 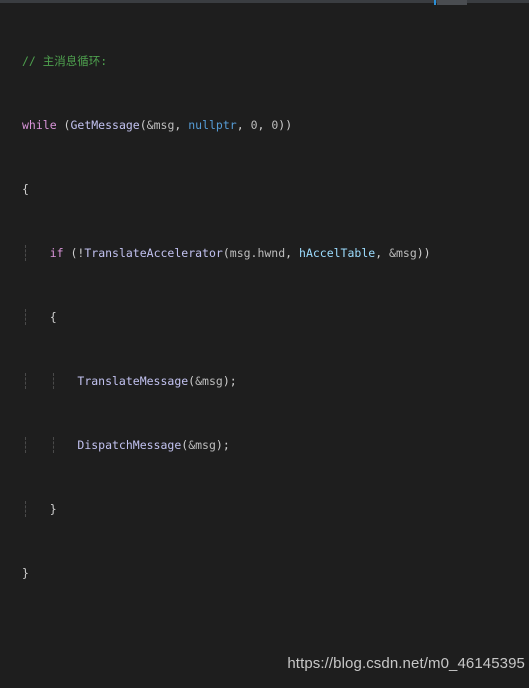 What do you see at coordinates (105, 125) in the screenshot?
I see `function-getmessage: GetMessage` at bounding box center [105, 125].